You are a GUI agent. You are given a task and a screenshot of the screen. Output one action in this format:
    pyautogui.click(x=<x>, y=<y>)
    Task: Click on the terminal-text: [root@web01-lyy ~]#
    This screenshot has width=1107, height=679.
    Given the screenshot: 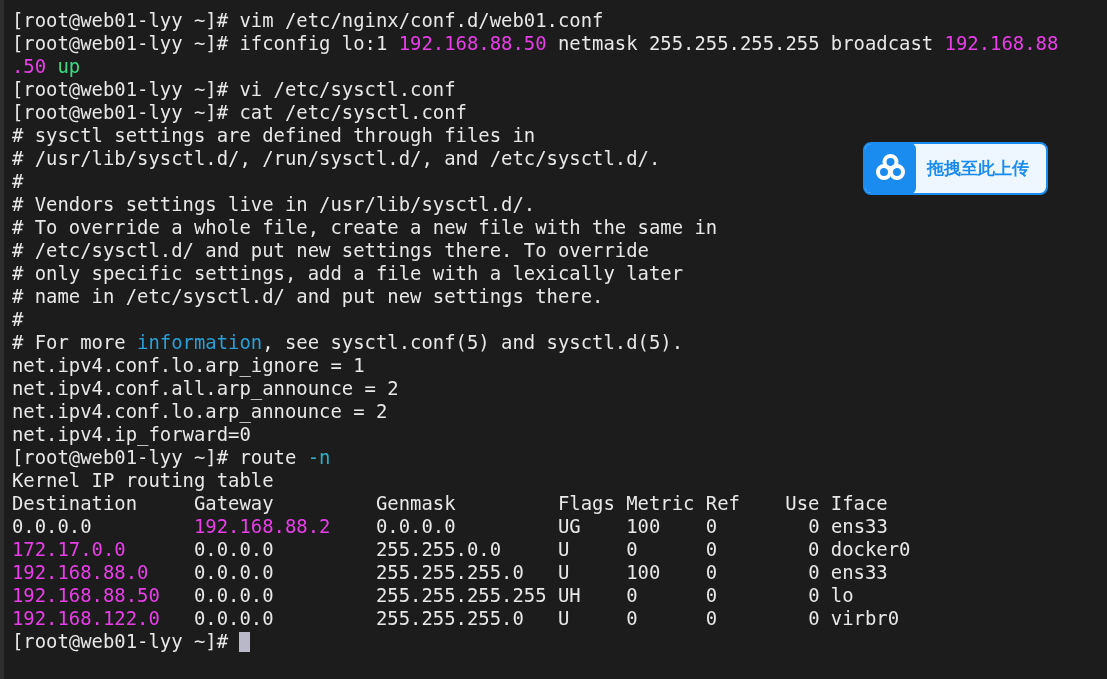 What is the action you would take?
    pyautogui.click(x=121, y=641)
    